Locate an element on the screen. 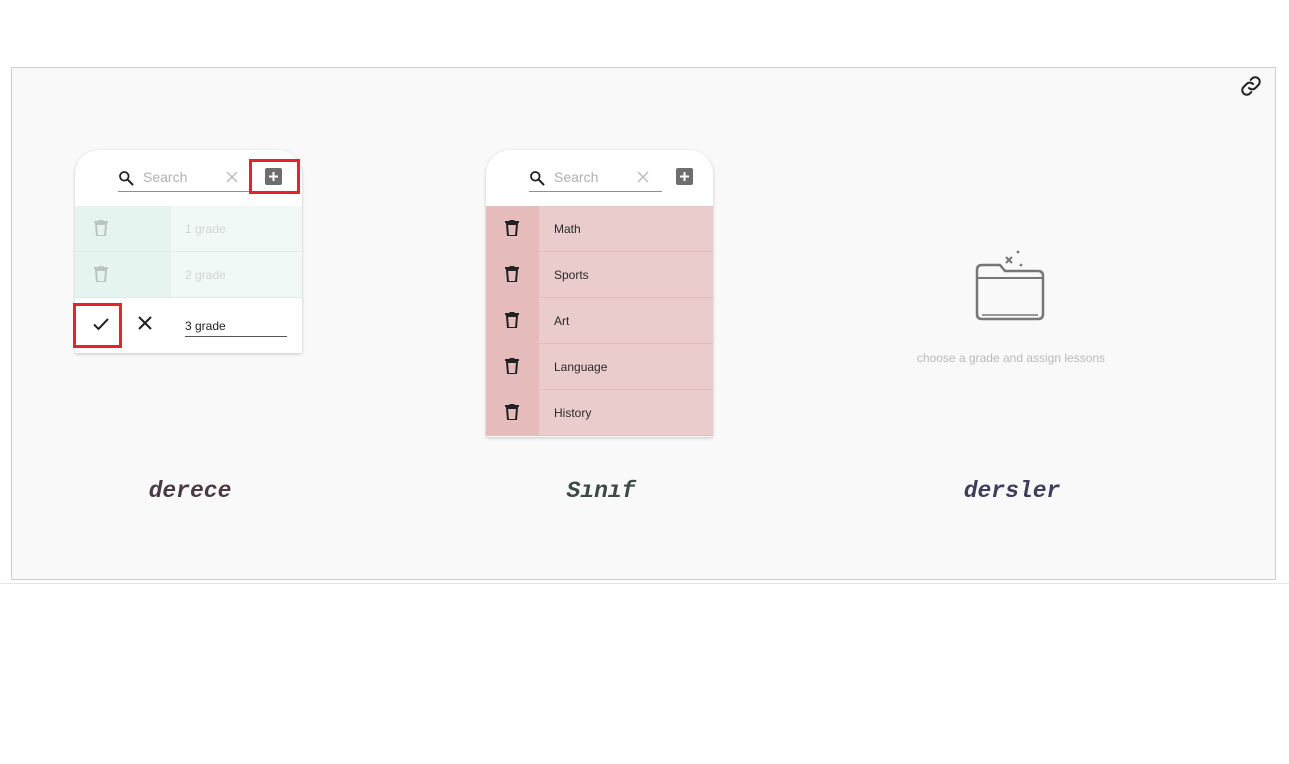  grade-search-bar is located at coordinates (188, 178).